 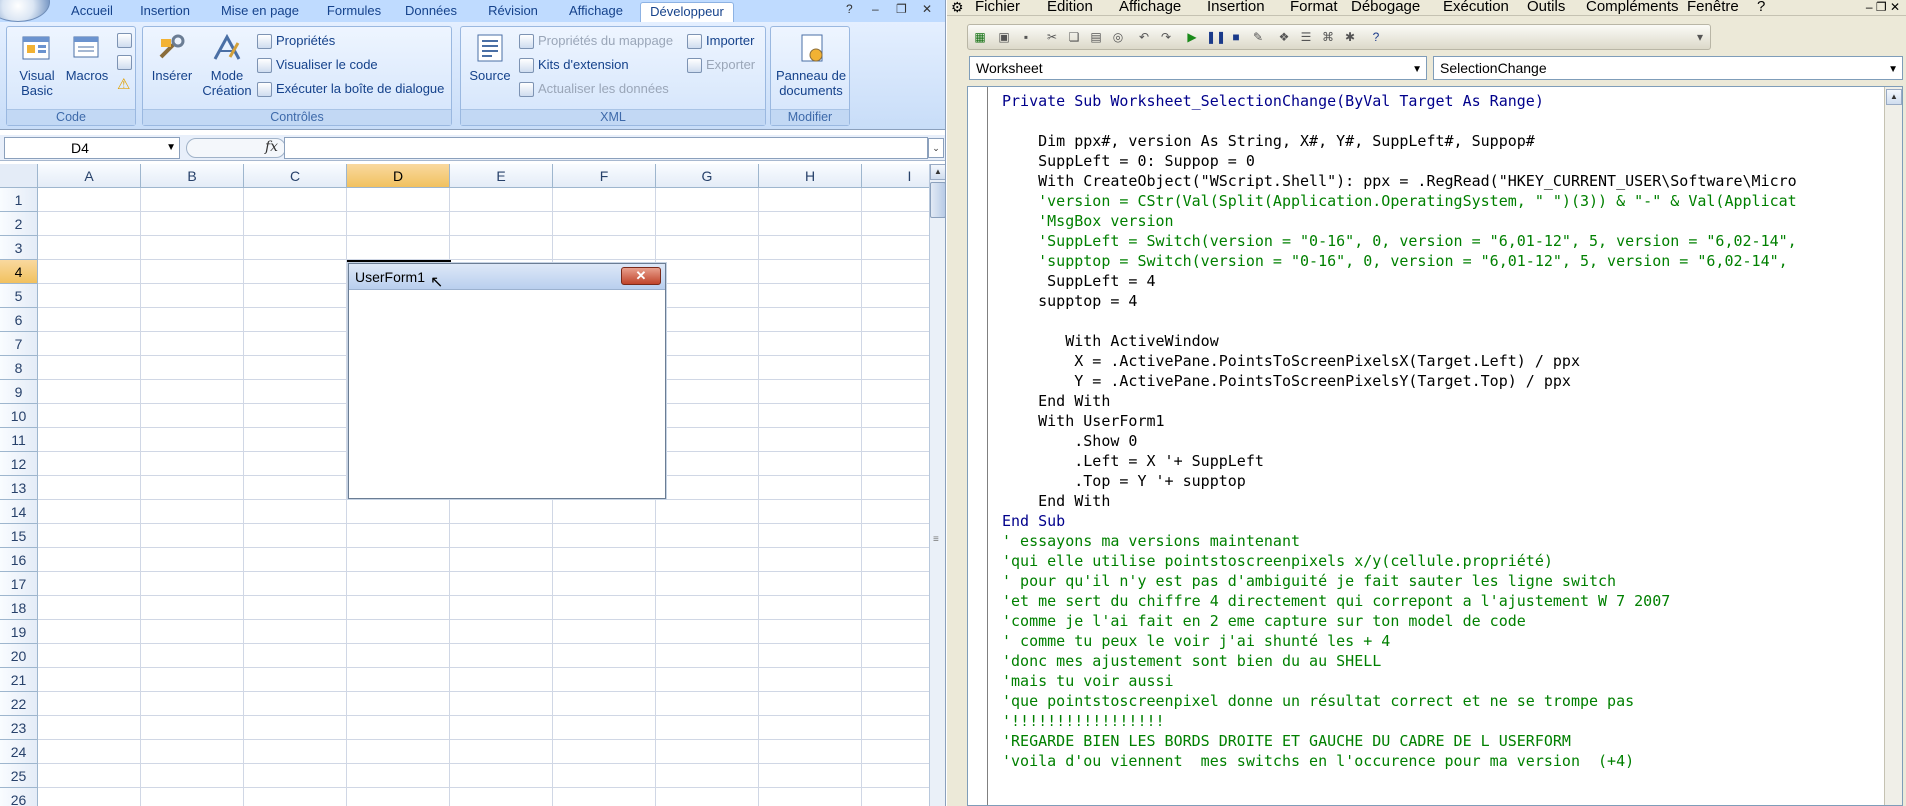 What do you see at coordinates (957, 7) in the screenshot?
I see `vbe-app-icon: ⚙` at bounding box center [957, 7].